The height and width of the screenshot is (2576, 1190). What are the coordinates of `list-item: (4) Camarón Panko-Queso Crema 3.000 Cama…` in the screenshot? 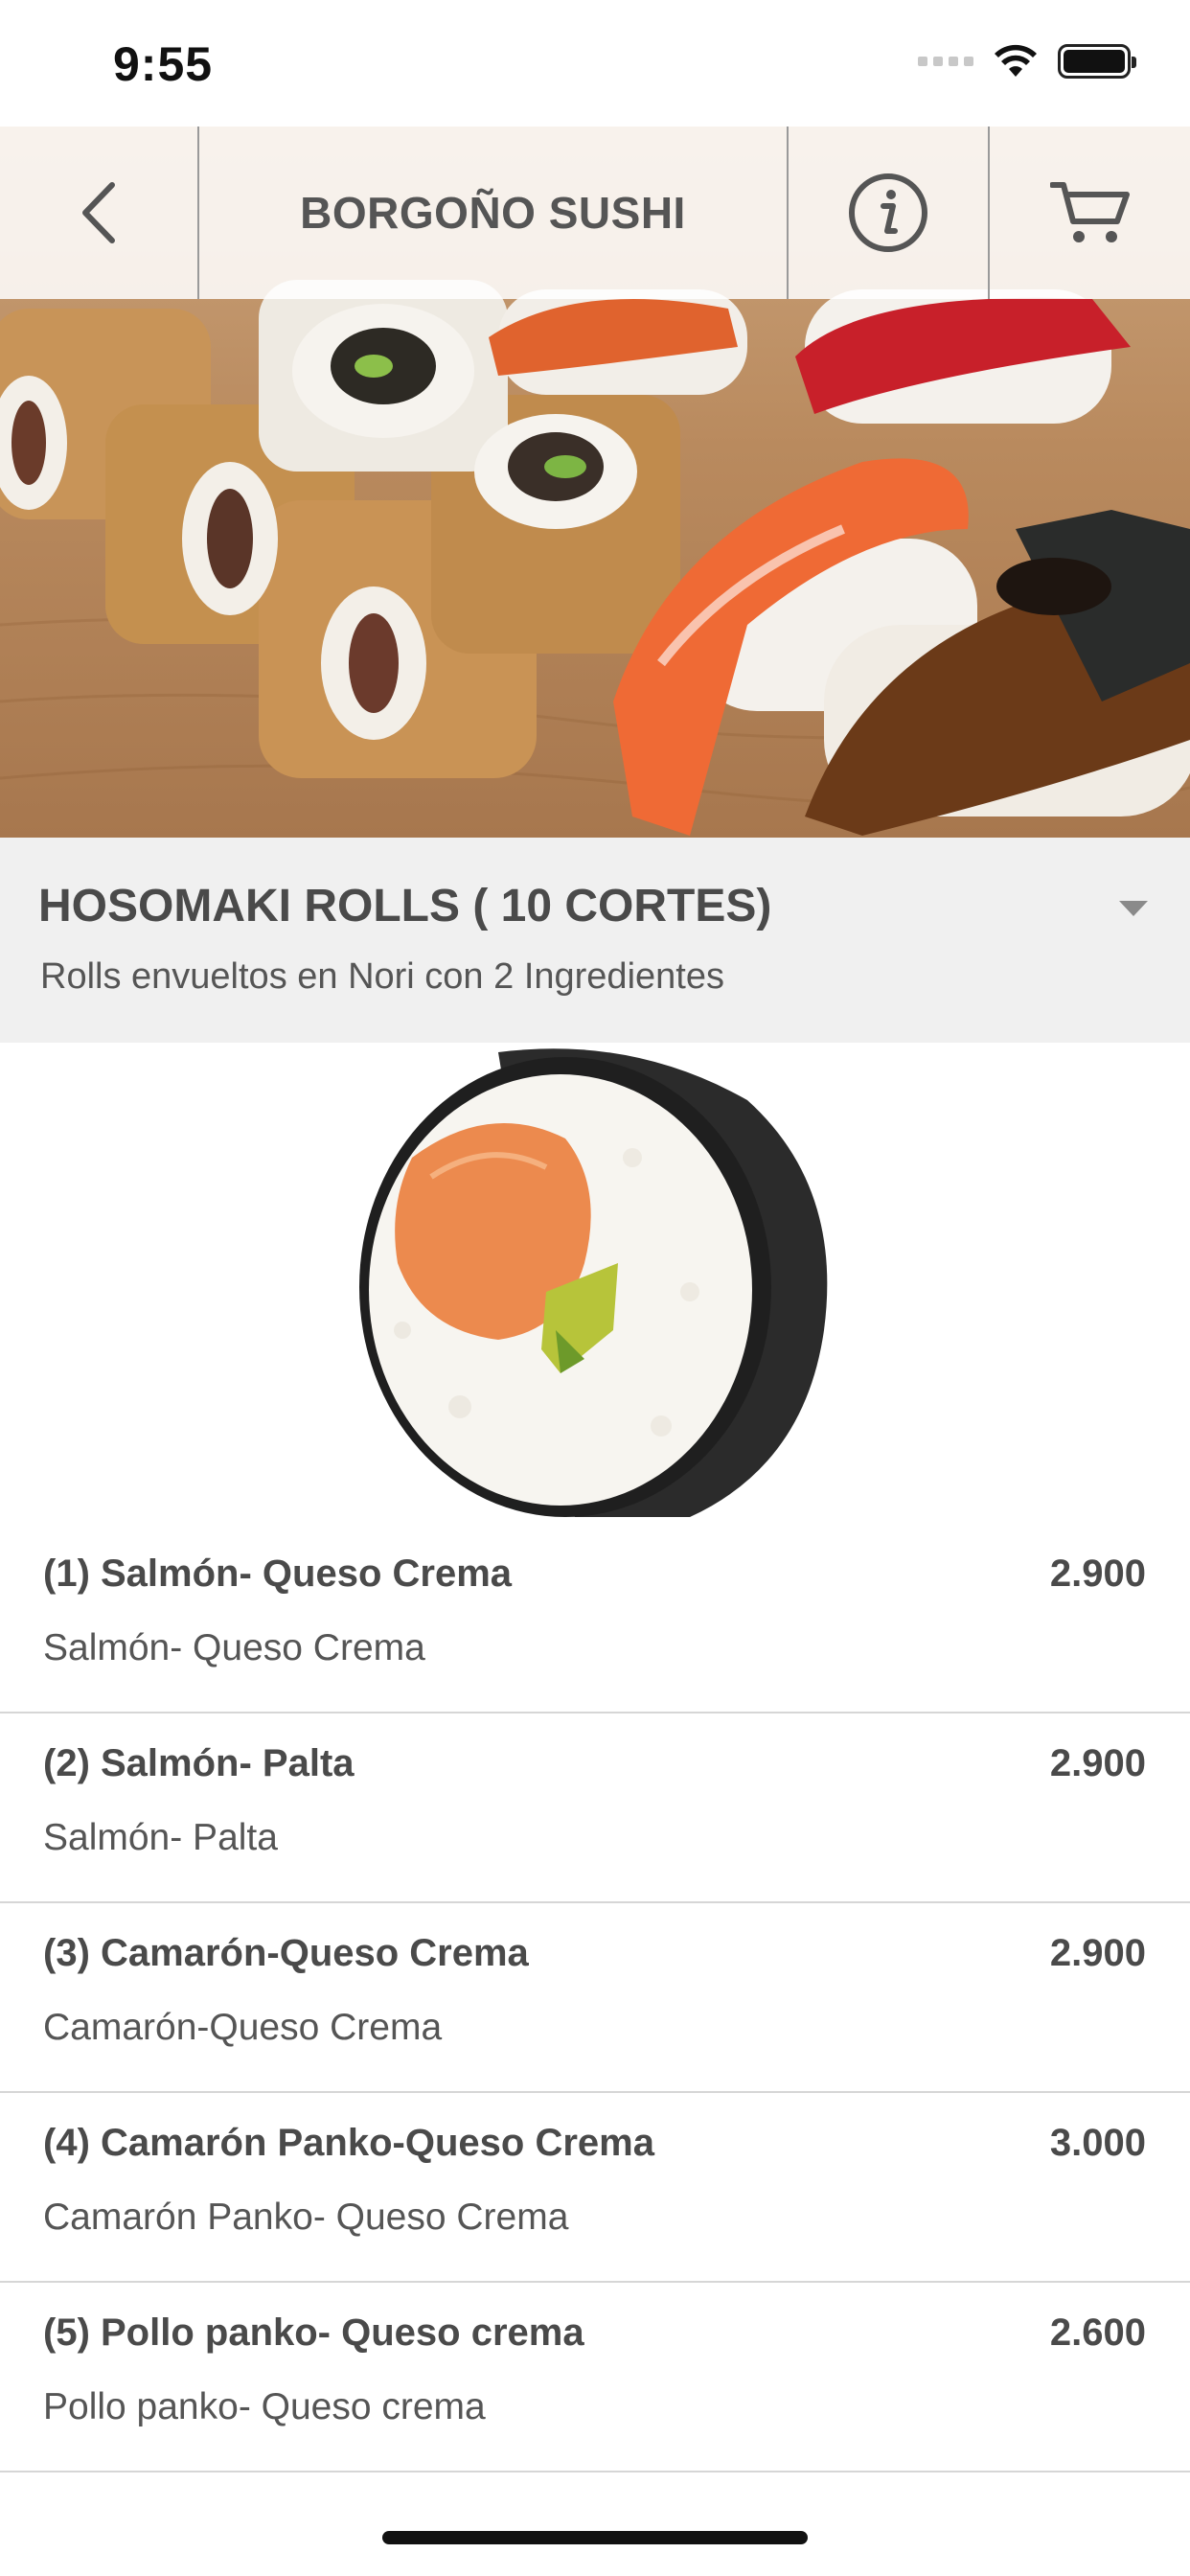 It's located at (595, 2188).